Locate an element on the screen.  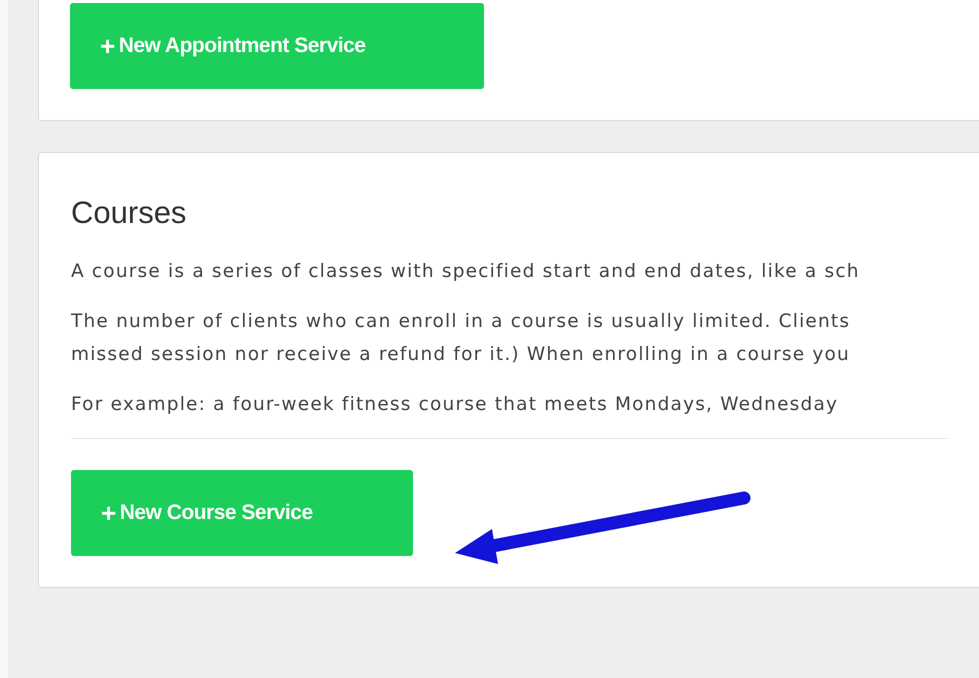
new-course-service-button: +New Course Service is located at coordinates (242, 513).